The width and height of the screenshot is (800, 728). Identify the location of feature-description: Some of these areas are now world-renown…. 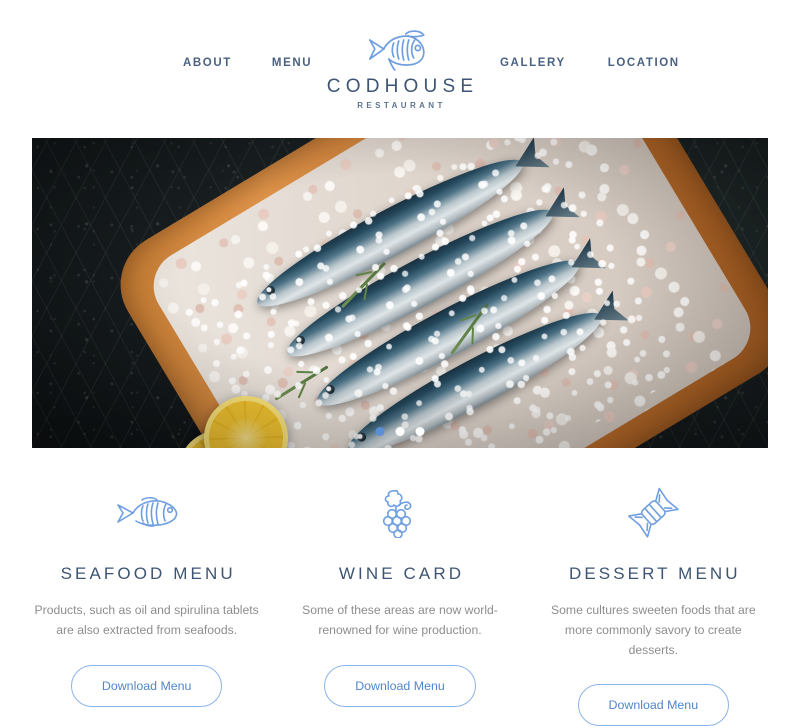
(400, 620).